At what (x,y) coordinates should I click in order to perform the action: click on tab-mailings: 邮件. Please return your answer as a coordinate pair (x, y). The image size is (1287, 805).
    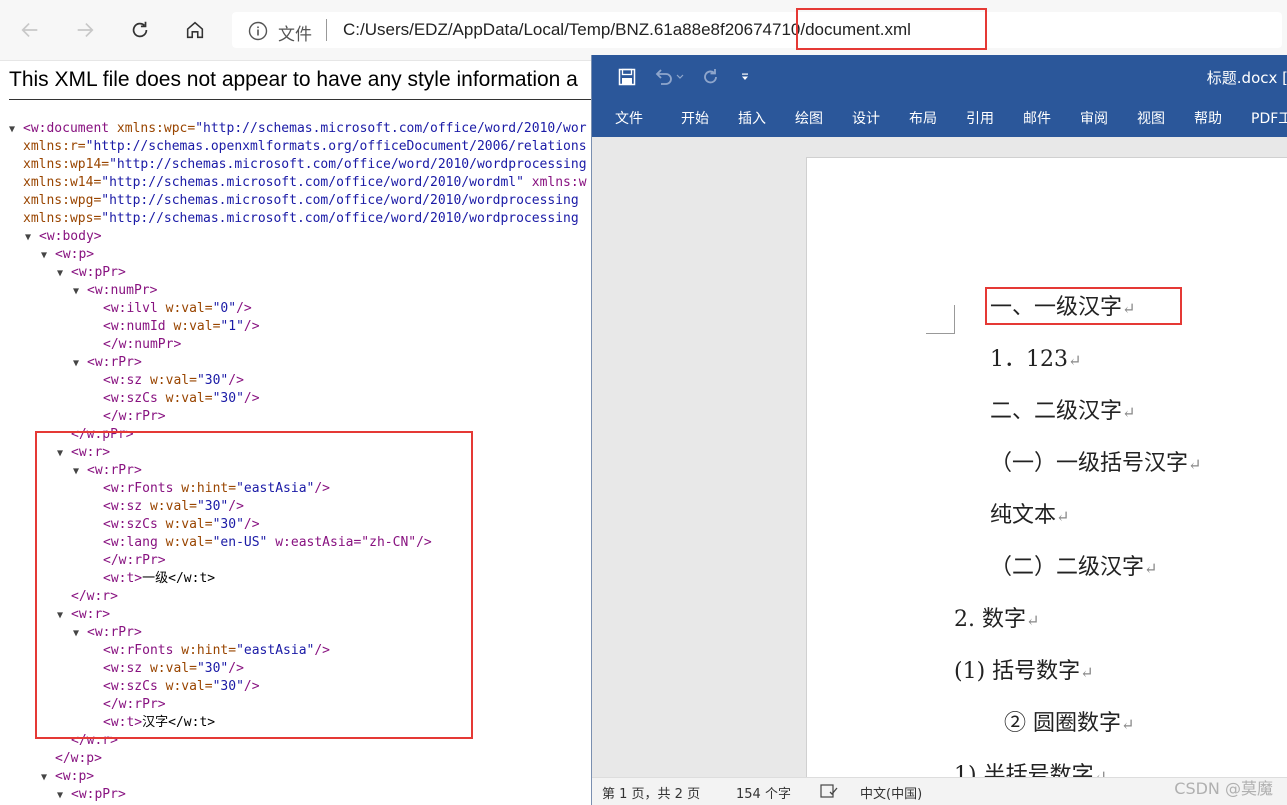
    Looking at the image, I should click on (1037, 118).